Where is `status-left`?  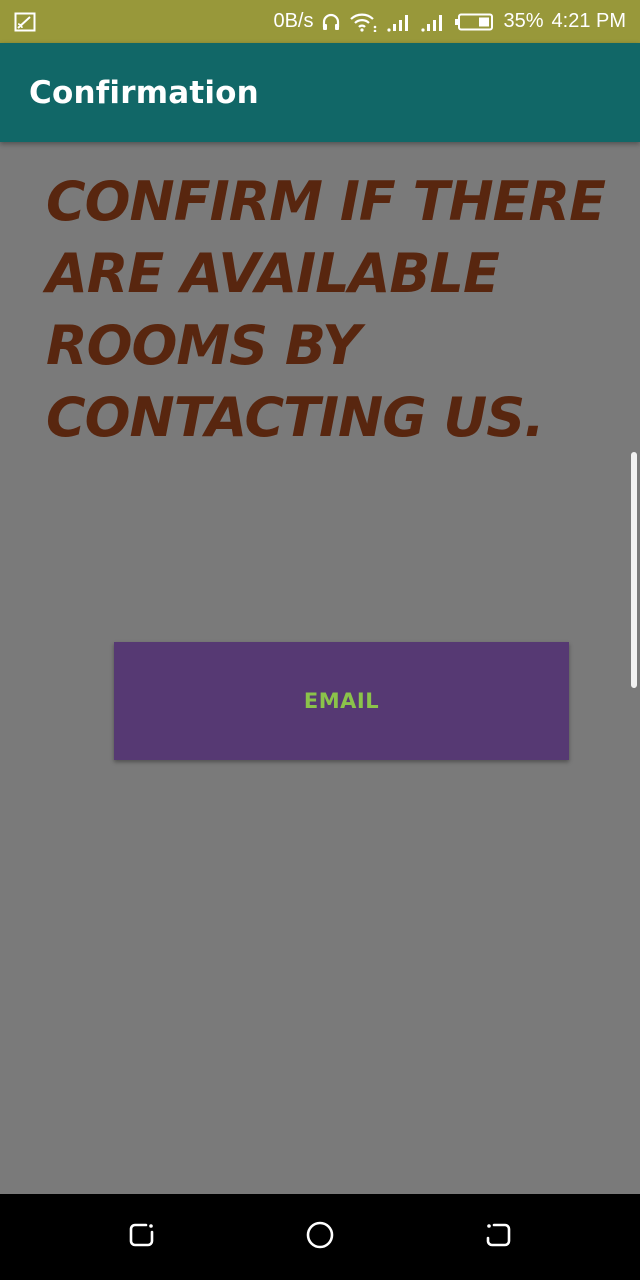
status-left is located at coordinates (25, 22).